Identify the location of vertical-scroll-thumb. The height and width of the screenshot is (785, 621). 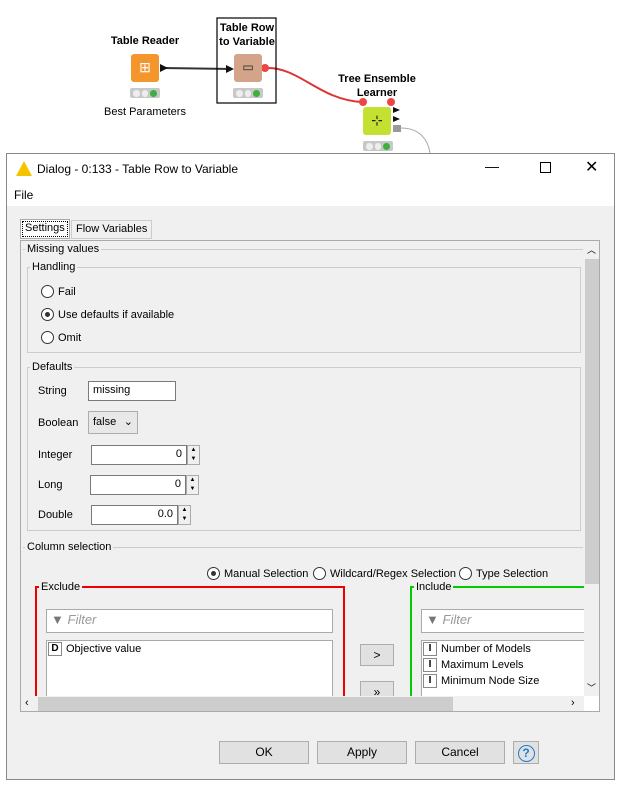
(592, 421).